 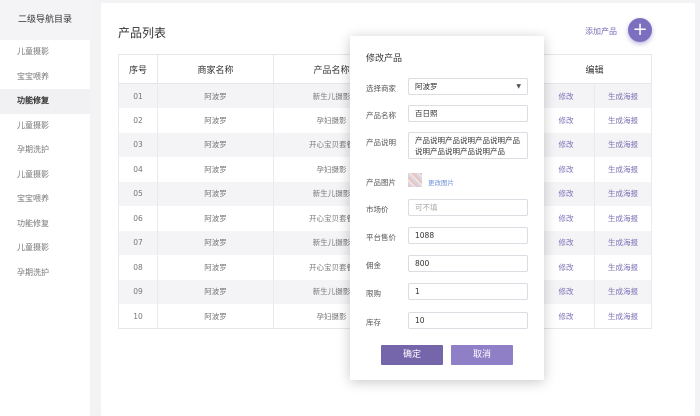 I want to click on market-price-label: 市场价, so click(x=377, y=209).